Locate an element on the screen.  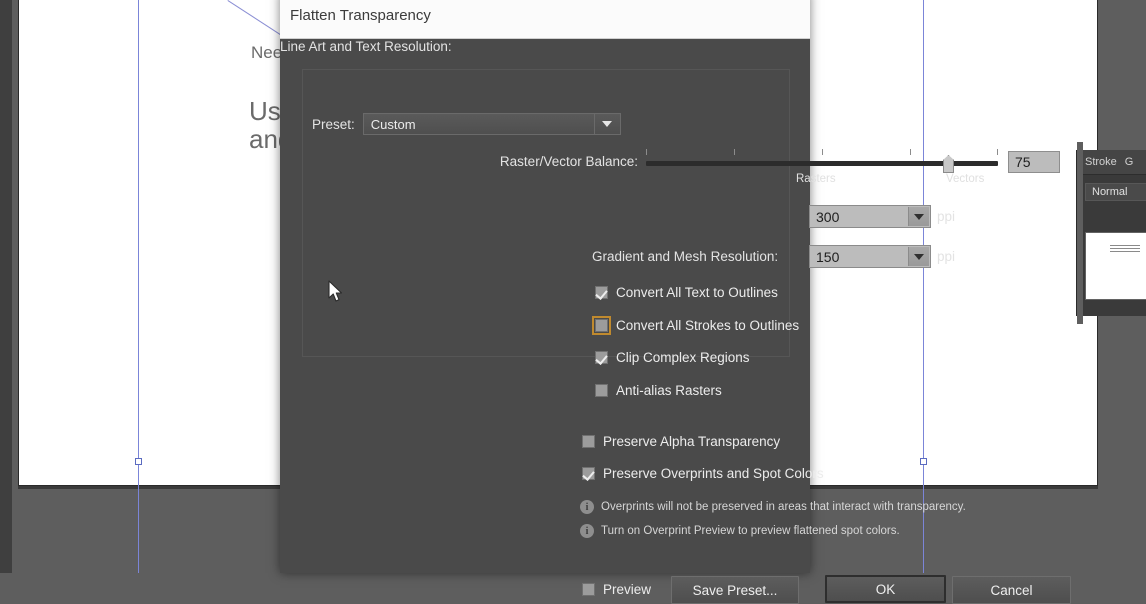
line-art-resolution-arrow is located at coordinates (918, 216).